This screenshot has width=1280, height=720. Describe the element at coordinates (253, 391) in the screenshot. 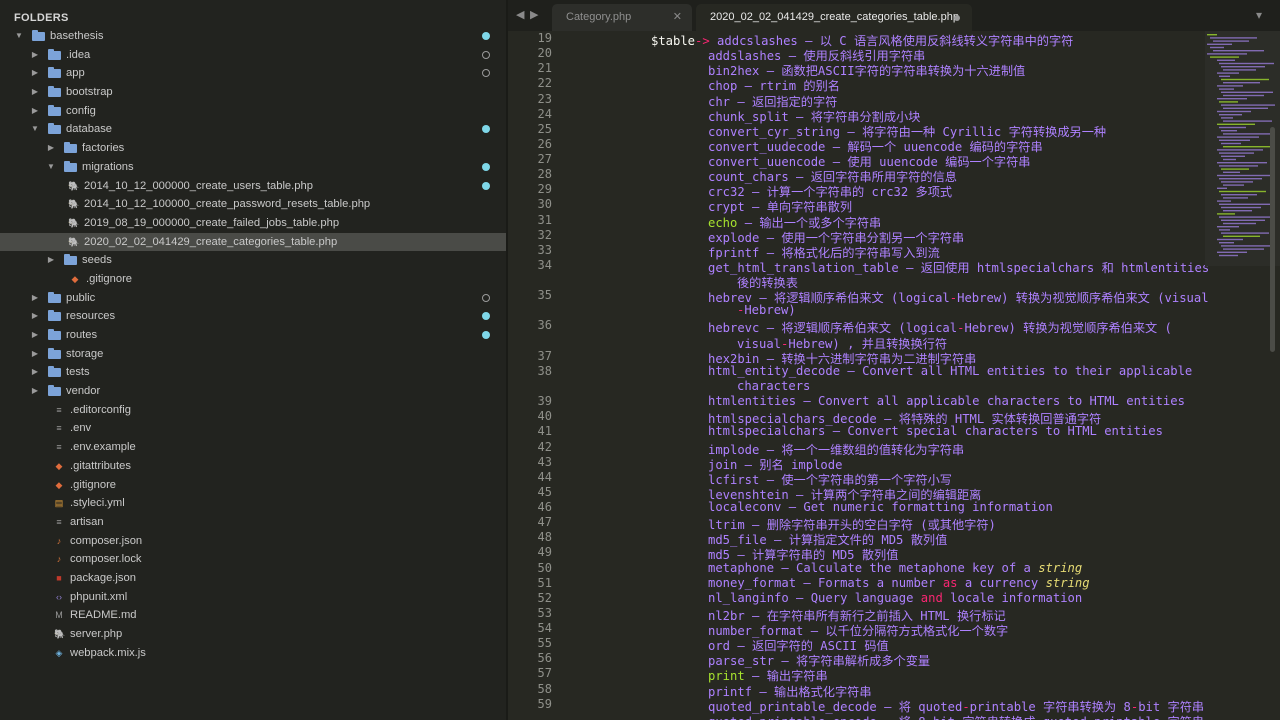

I see `tree-item: ▶ vendor` at that location.